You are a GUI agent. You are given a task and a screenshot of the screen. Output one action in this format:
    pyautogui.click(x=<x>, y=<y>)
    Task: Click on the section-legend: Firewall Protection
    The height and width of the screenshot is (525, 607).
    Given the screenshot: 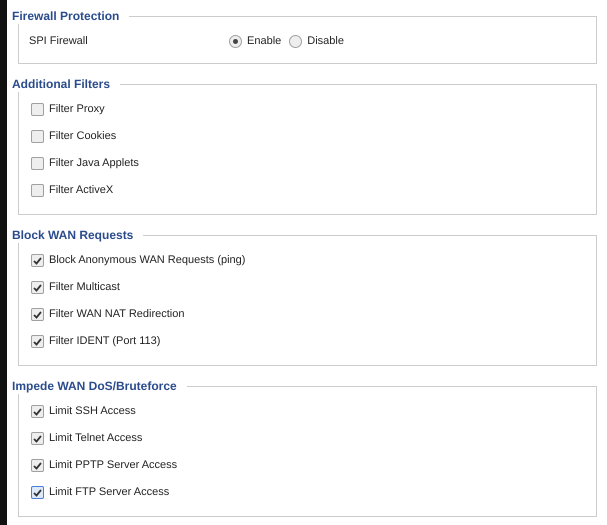 What is the action you would take?
    pyautogui.click(x=71, y=16)
    